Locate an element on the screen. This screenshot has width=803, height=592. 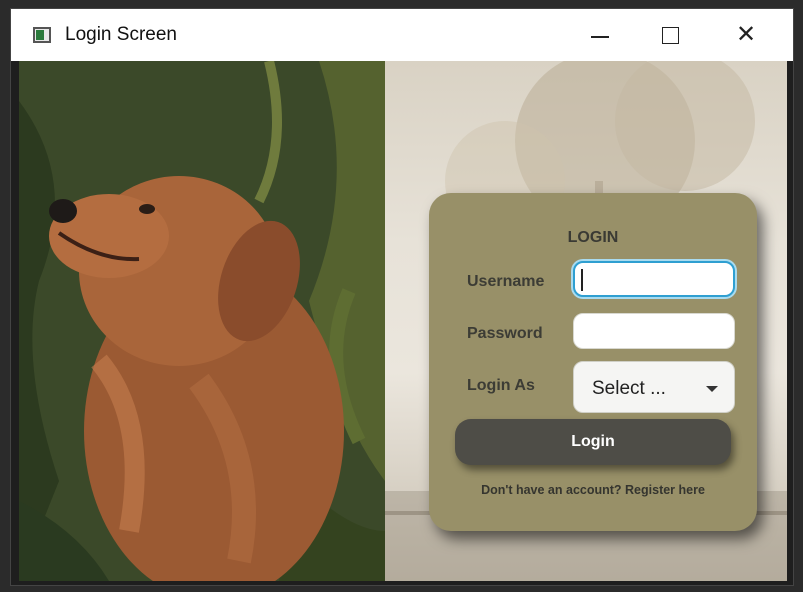
password-input is located at coordinates (654, 331).